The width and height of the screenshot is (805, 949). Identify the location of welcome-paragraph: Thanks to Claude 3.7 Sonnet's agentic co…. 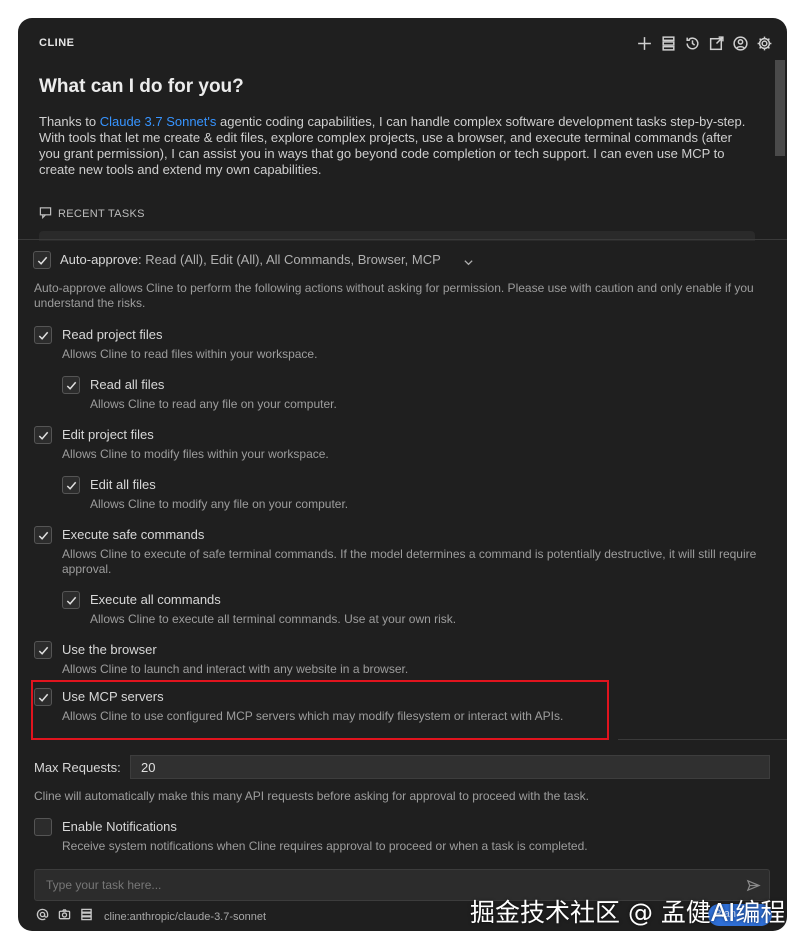
(394, 146).